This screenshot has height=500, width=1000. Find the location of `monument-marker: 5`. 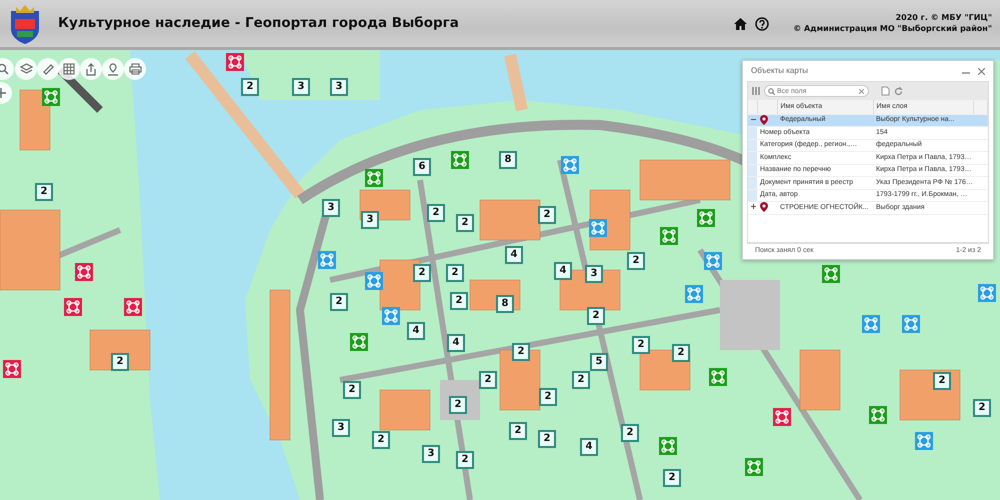

monument-marker: 5 is located at coordinates (599, 362).